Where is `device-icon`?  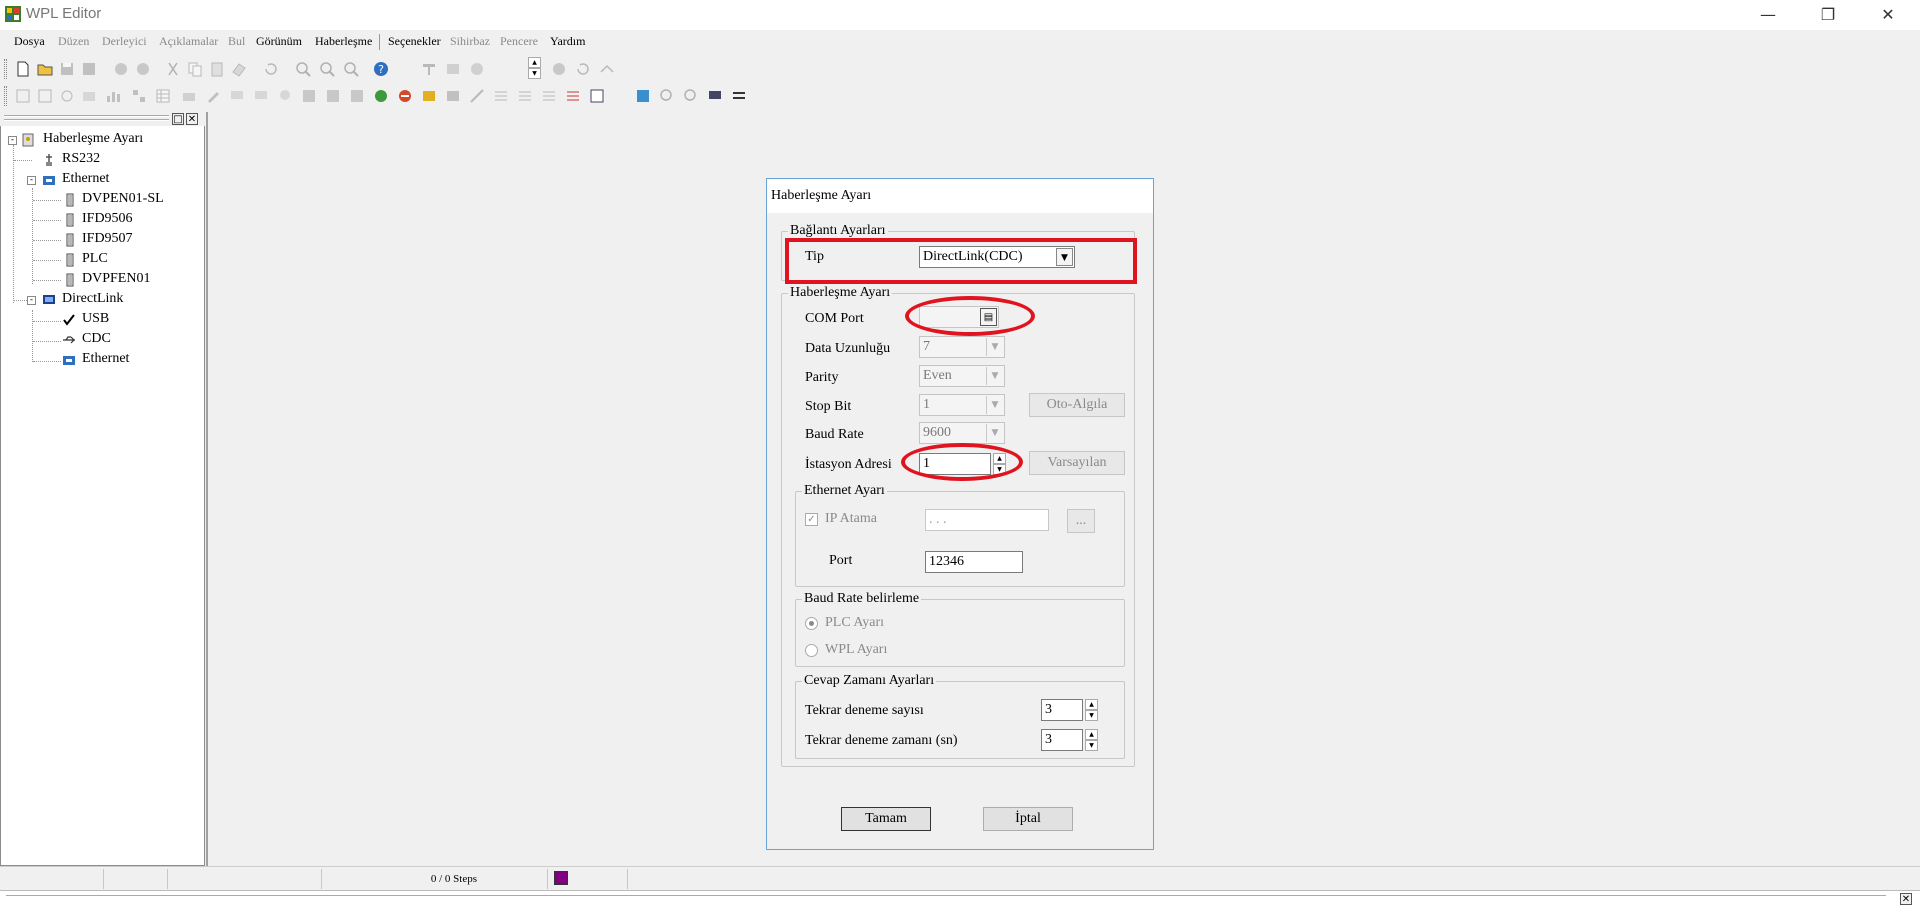 device-icon is located at coordinates (189, 96).